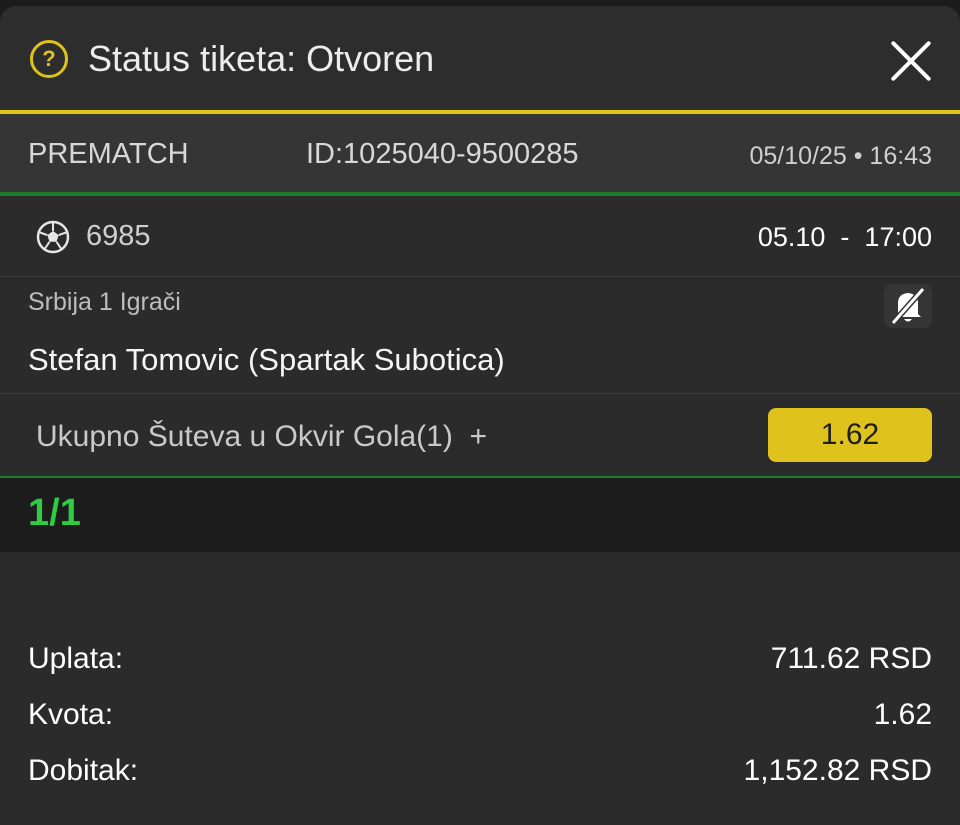  I want to click on odds-row: Kvota: 1.62, so click(480, 718).